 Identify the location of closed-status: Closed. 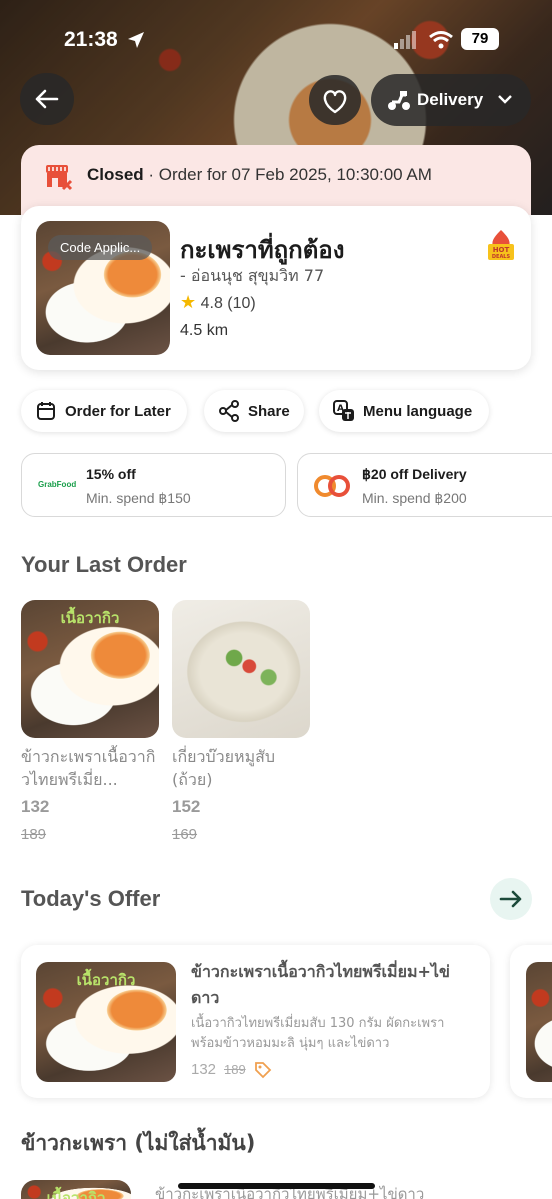
(115, 174).